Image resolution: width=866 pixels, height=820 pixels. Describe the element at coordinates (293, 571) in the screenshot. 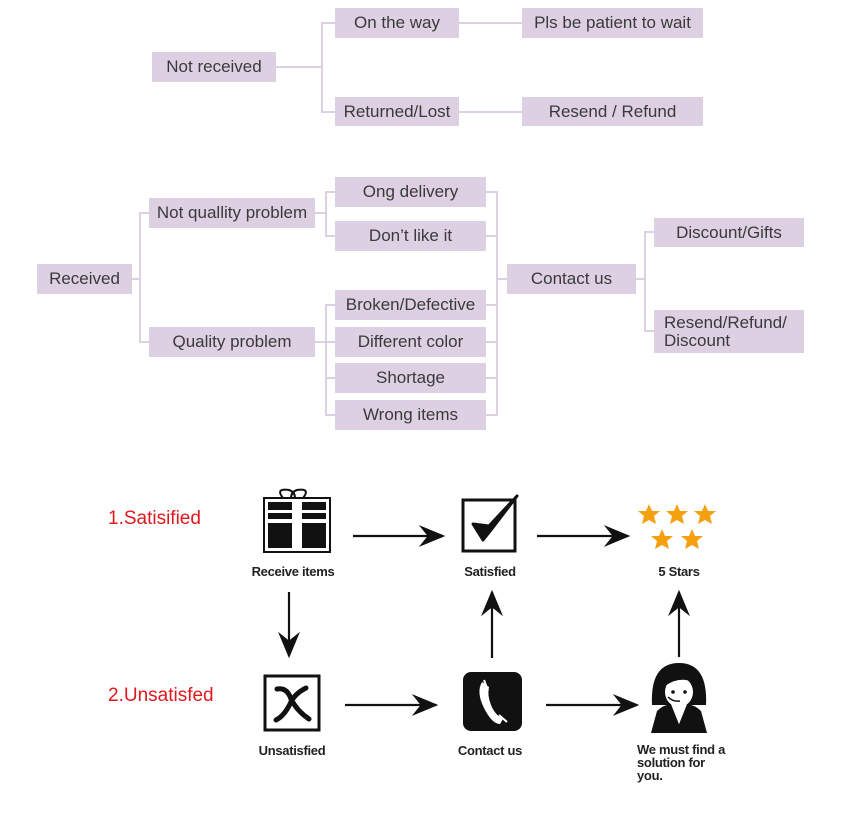

I see `label-receive-items: Receive items` at that location.